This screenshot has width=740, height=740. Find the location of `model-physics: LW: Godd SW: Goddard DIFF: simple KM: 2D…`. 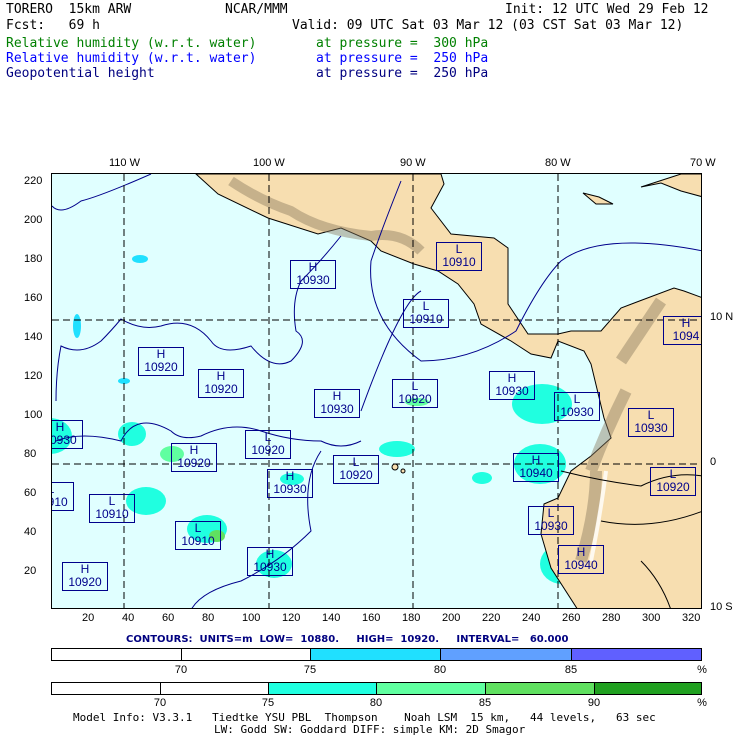

model-physics: LW: Godd SW: Goddard DIFF: simple KM: 2D… is located at coordinates (370, 729).